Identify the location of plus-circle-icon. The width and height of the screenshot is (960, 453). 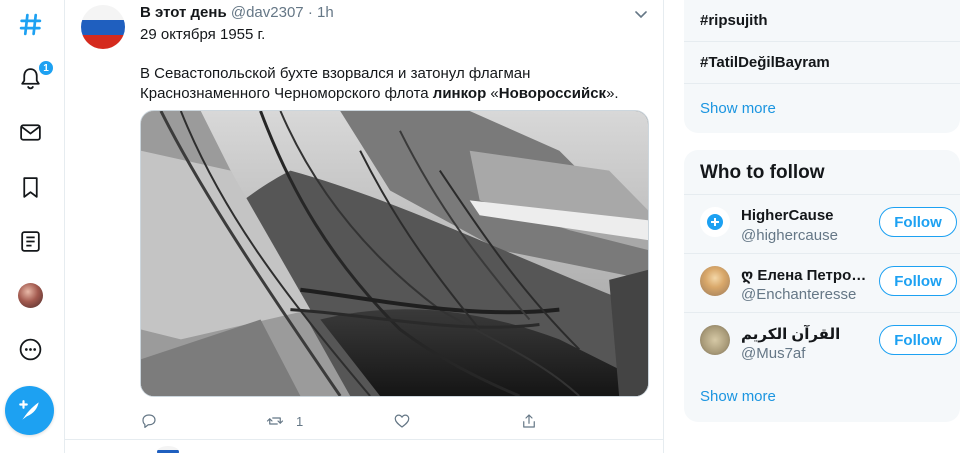
(715, 222).